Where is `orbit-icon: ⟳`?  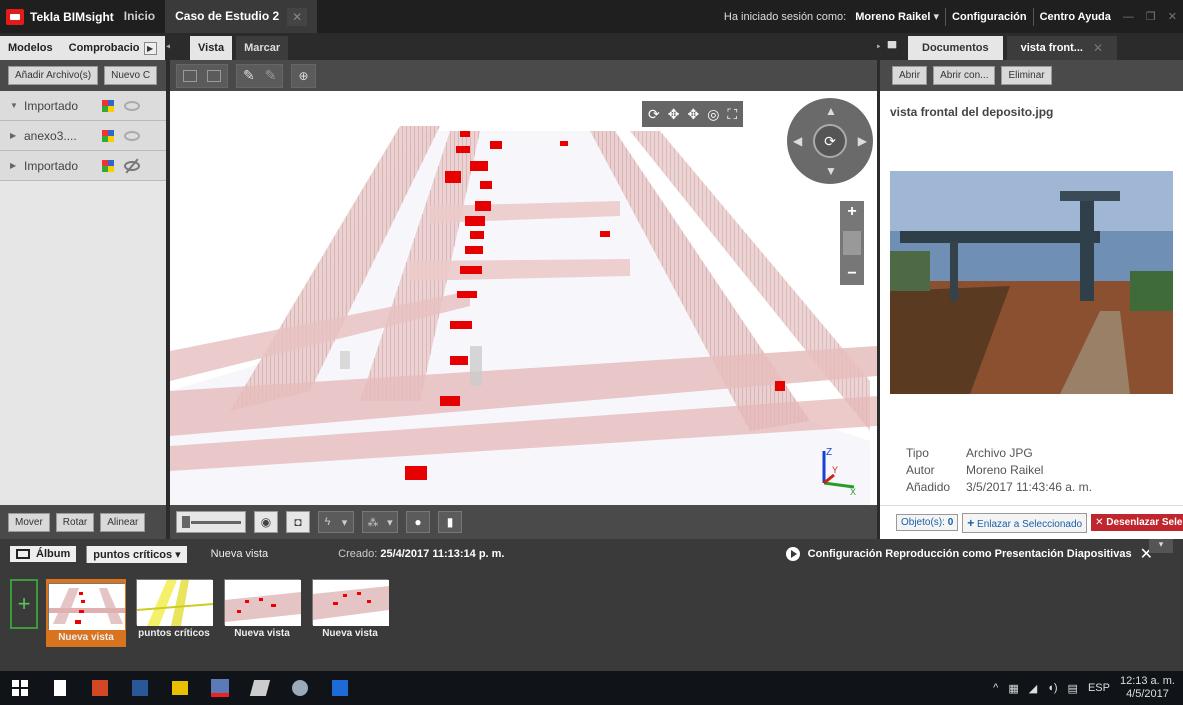
orbit-icon: ⟳ is located at coordinates (654, 114).